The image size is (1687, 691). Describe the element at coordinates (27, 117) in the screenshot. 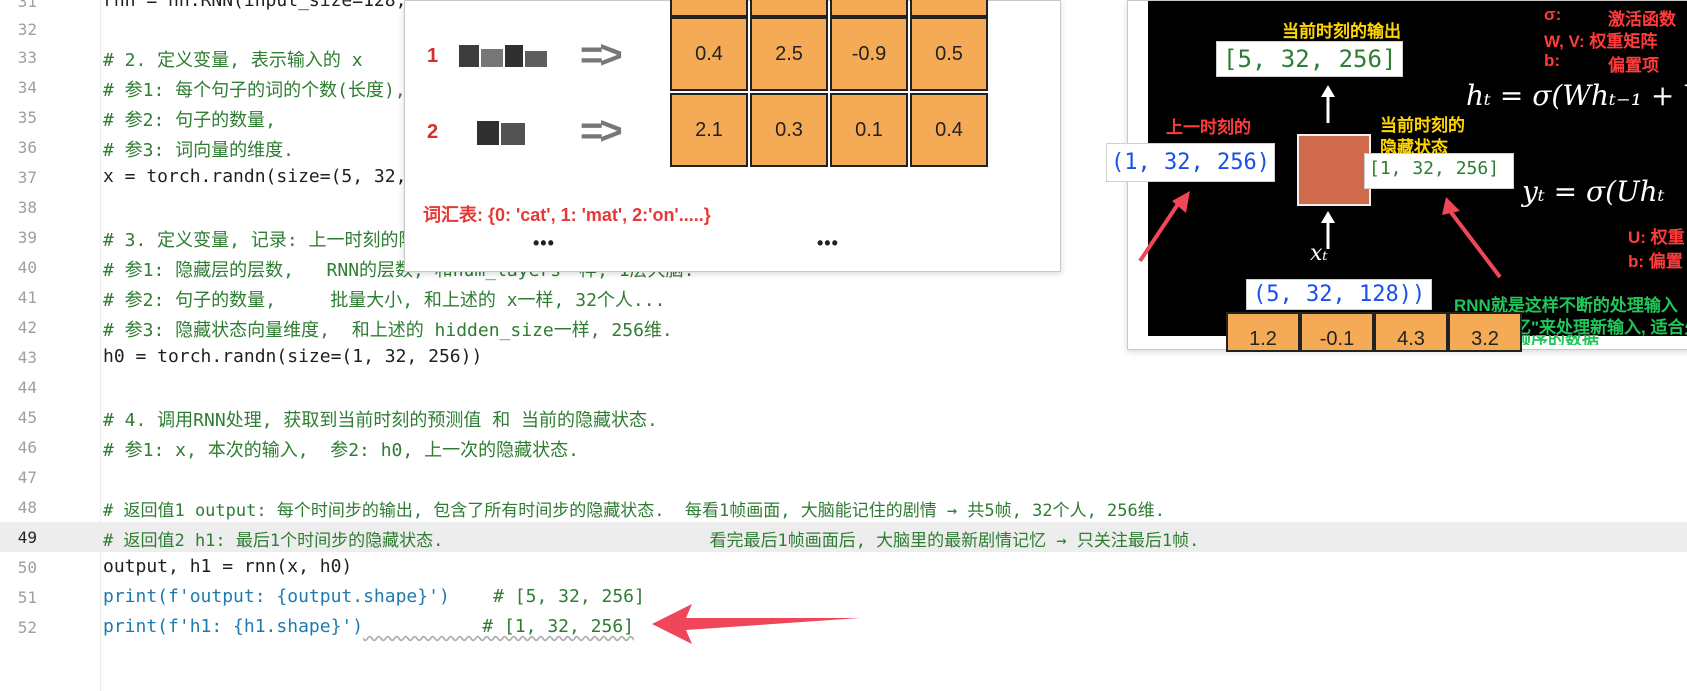

I see `line-number: 35` at that location.